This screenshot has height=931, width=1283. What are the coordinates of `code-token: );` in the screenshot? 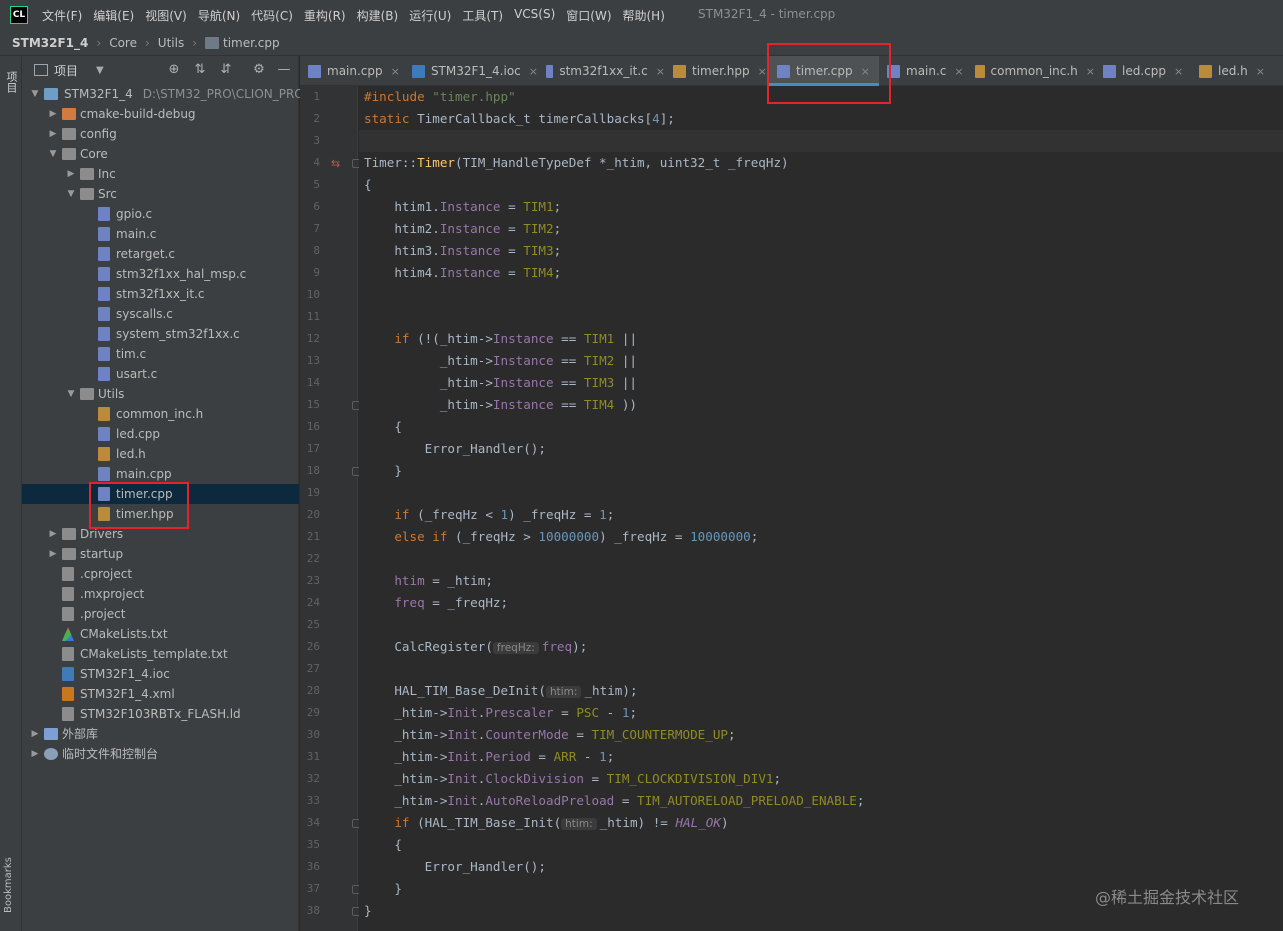 It's located at (580, 646).